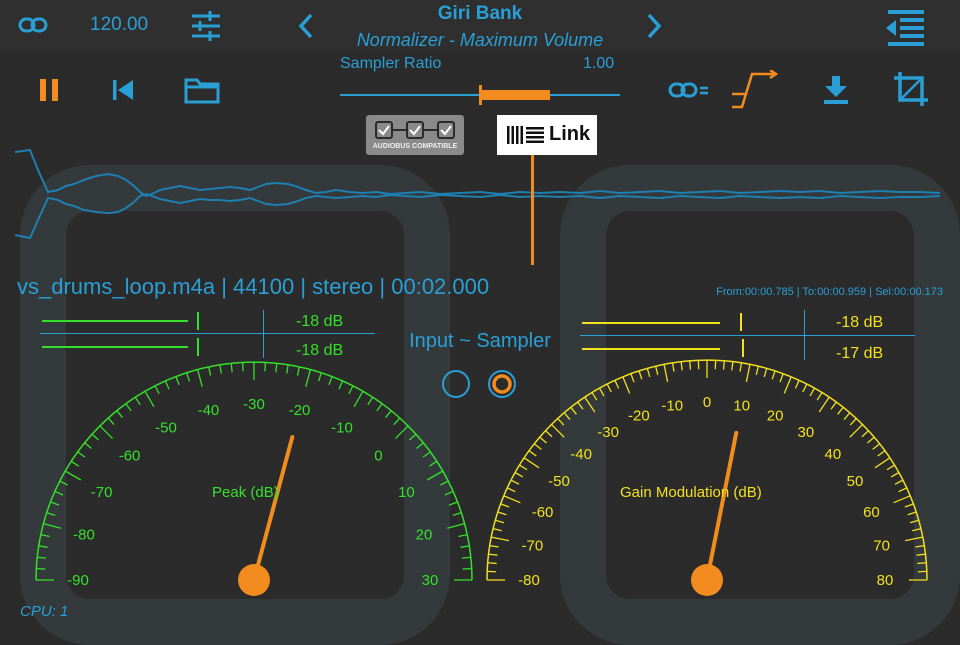  Describe the element at coordinates (273, 508) in the screenshot. I see `peak-gauge-needle` at that location.